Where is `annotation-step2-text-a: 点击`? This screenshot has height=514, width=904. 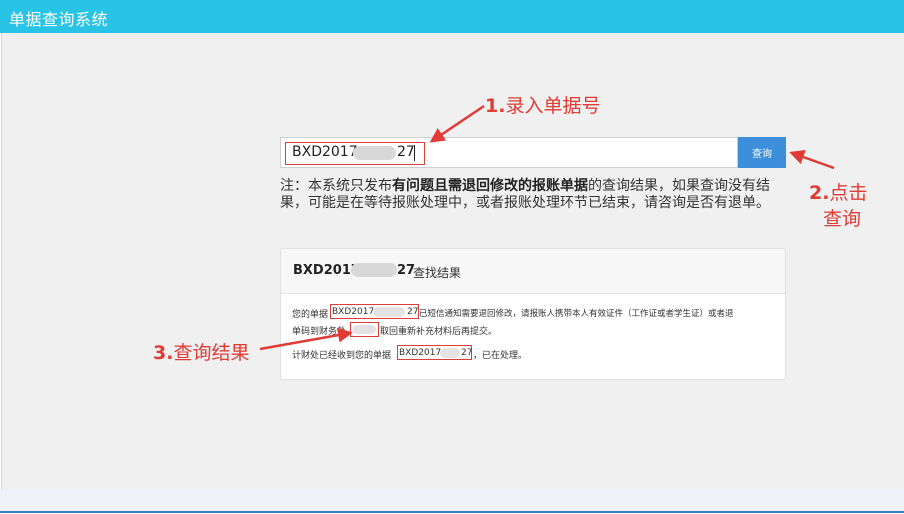 annotation-step2-text-a: 点击 is located at coordinates (848, 193).